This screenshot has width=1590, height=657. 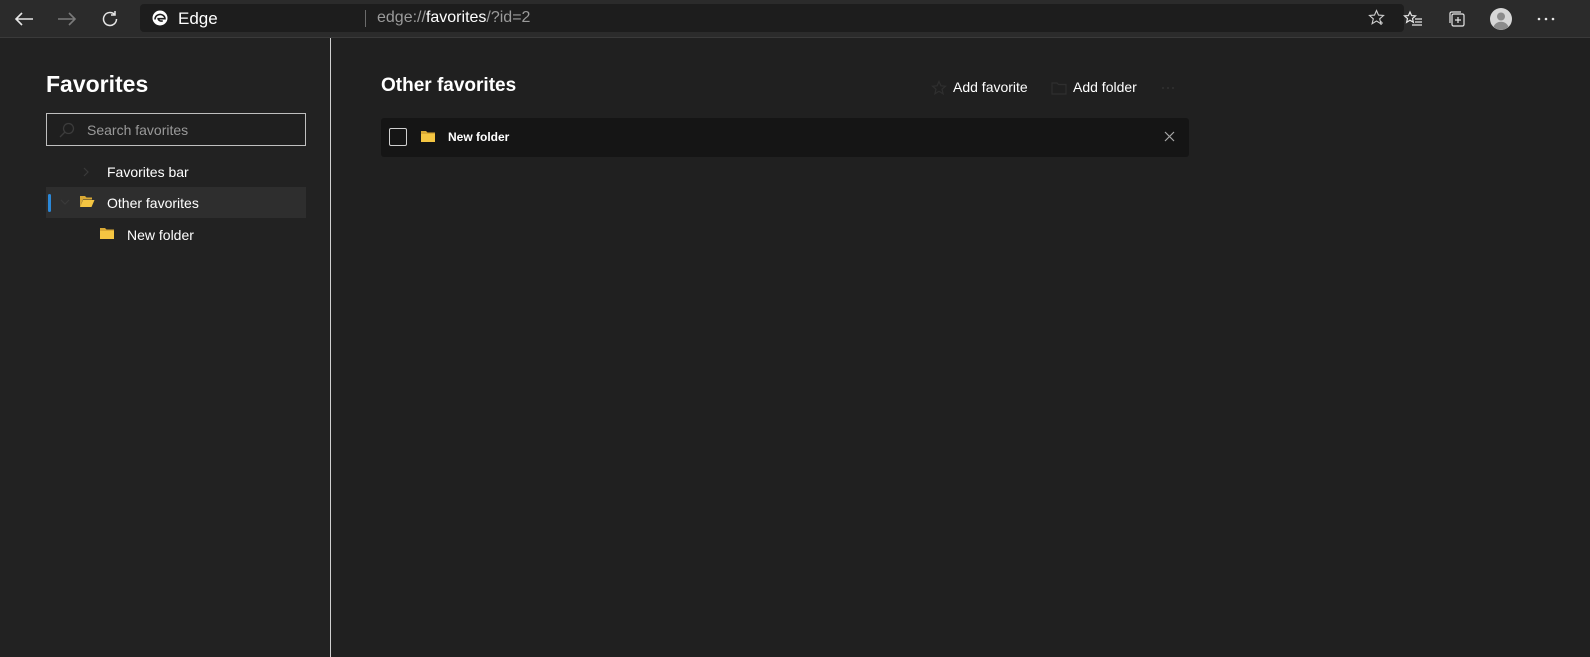 What do you see at coordinates (86, 172) in the screenshot?
I see `chevron-right-icon` at bounding box center [86, 172].